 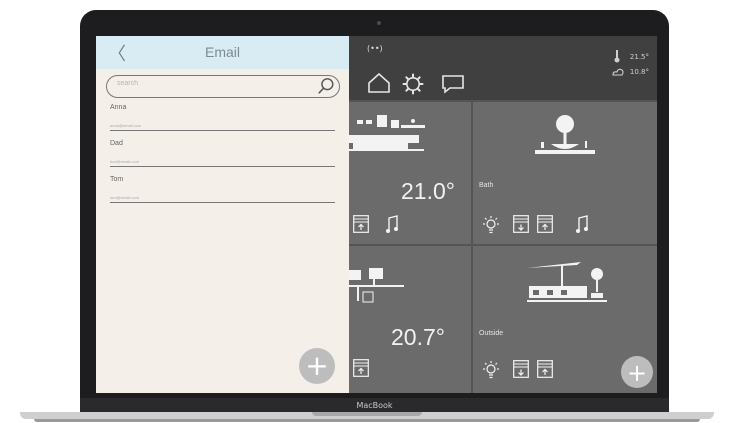 I want to click on room-tile: 21.0°, so click(x=410, y=173).